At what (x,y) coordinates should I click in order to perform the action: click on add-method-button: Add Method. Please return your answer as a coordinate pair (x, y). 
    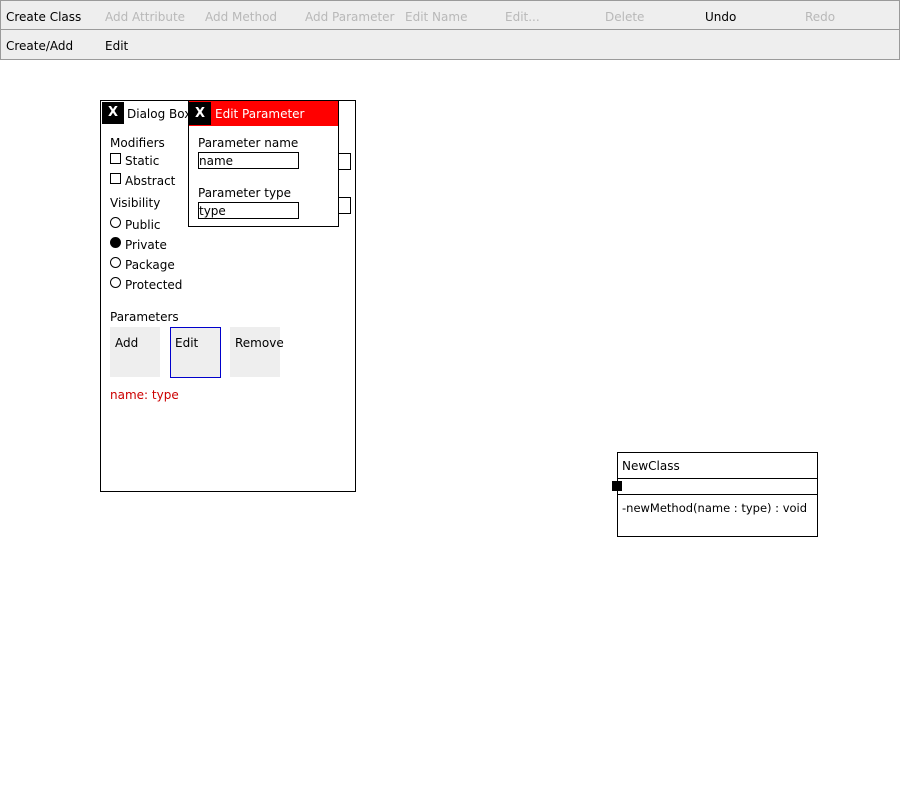
    Looking at the image, I should click on (241, 16).